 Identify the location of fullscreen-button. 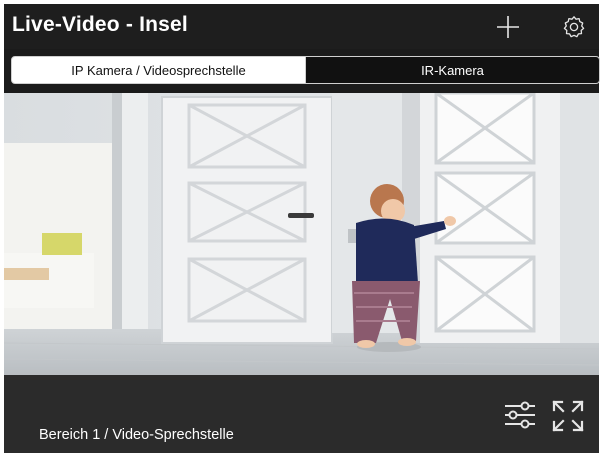
(568, 416).